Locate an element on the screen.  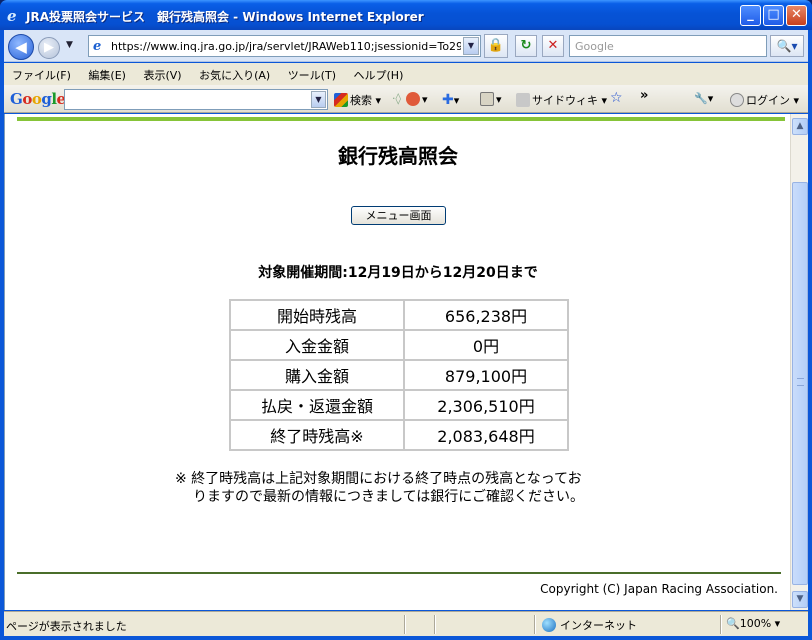
google-search-button: 検索 ▾ is located at coordinates (357, 100).